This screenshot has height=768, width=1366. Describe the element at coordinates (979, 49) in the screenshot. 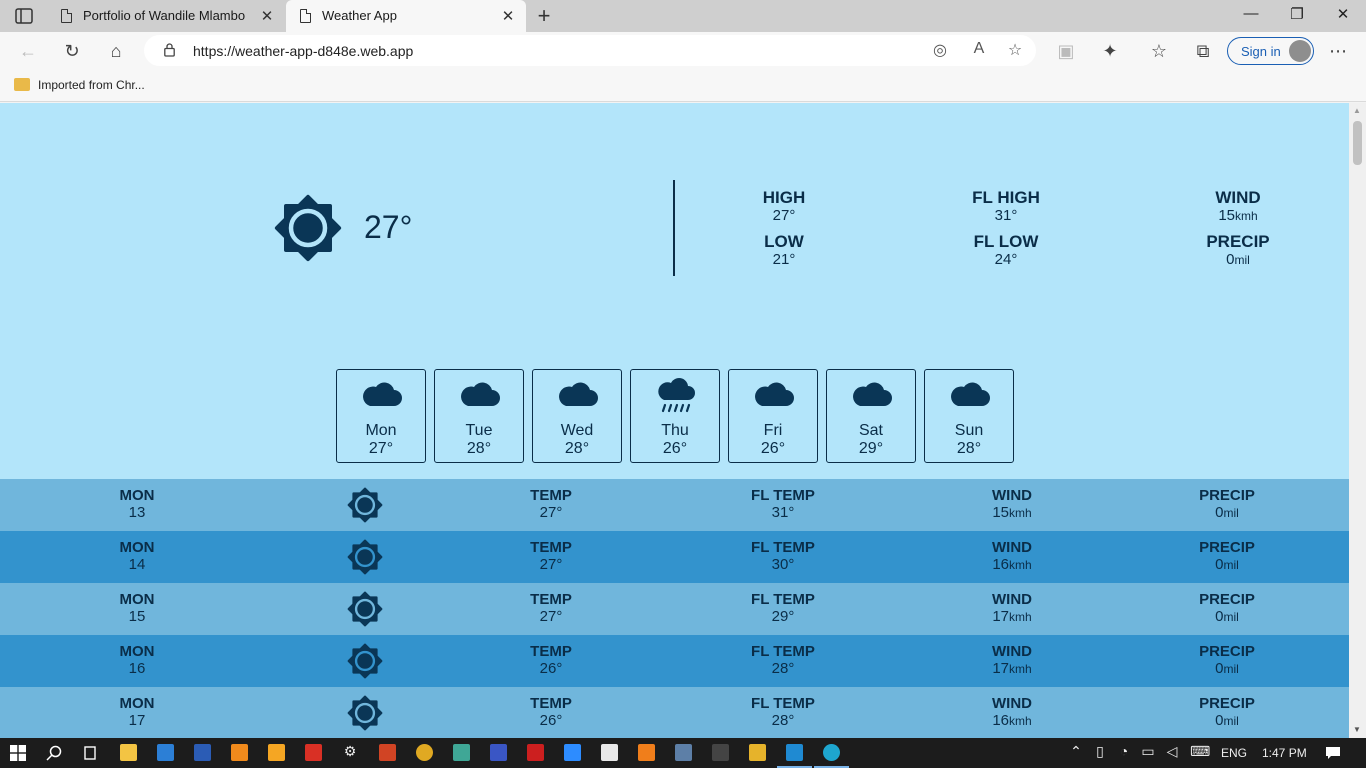

I see `read-aloud-icon: A` at that location.